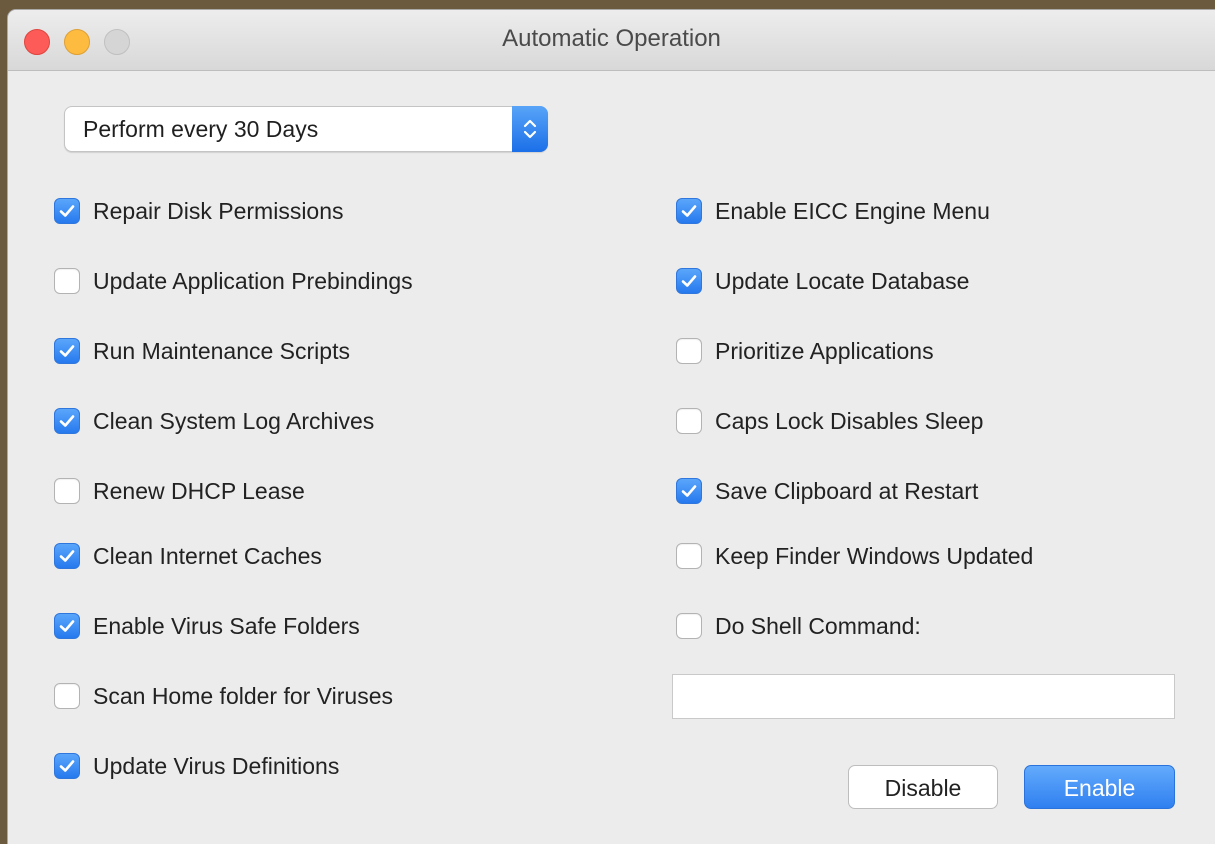 The height and width of the screenshot is (844, 1215). I want to click on option-repair-disk-permissions: Repair Disk Permissions, so click(199, 211).